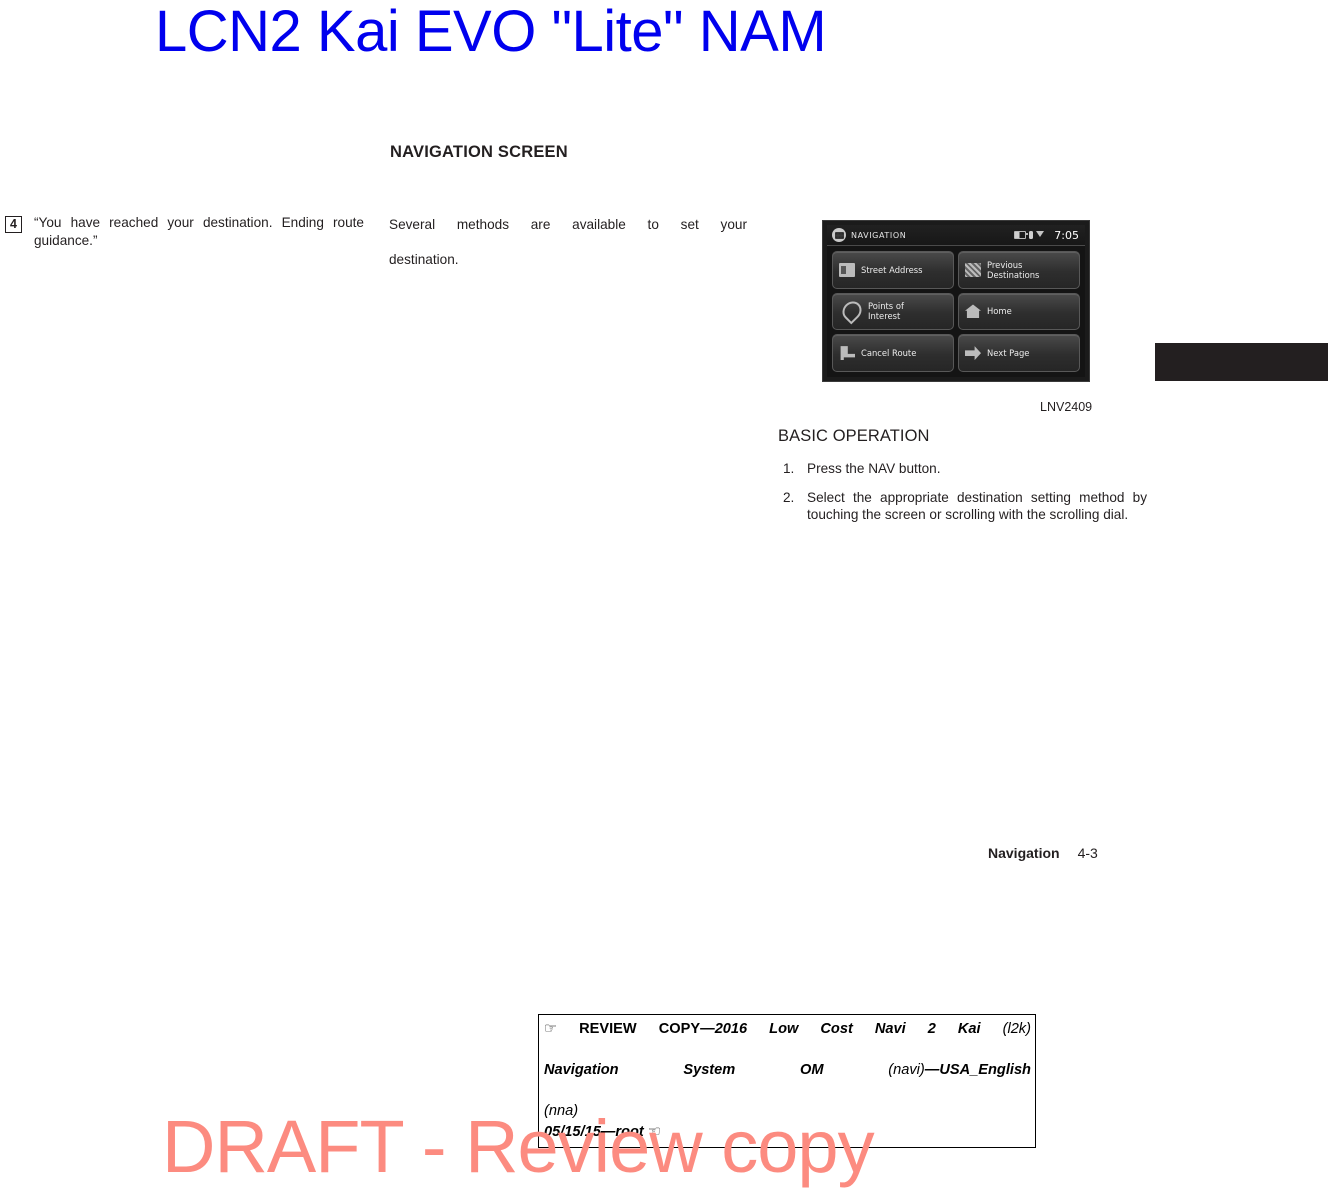 This screenshot has width=1328, height=1189. I want to click on nav-button-label: Street Address, so click(892, 269).